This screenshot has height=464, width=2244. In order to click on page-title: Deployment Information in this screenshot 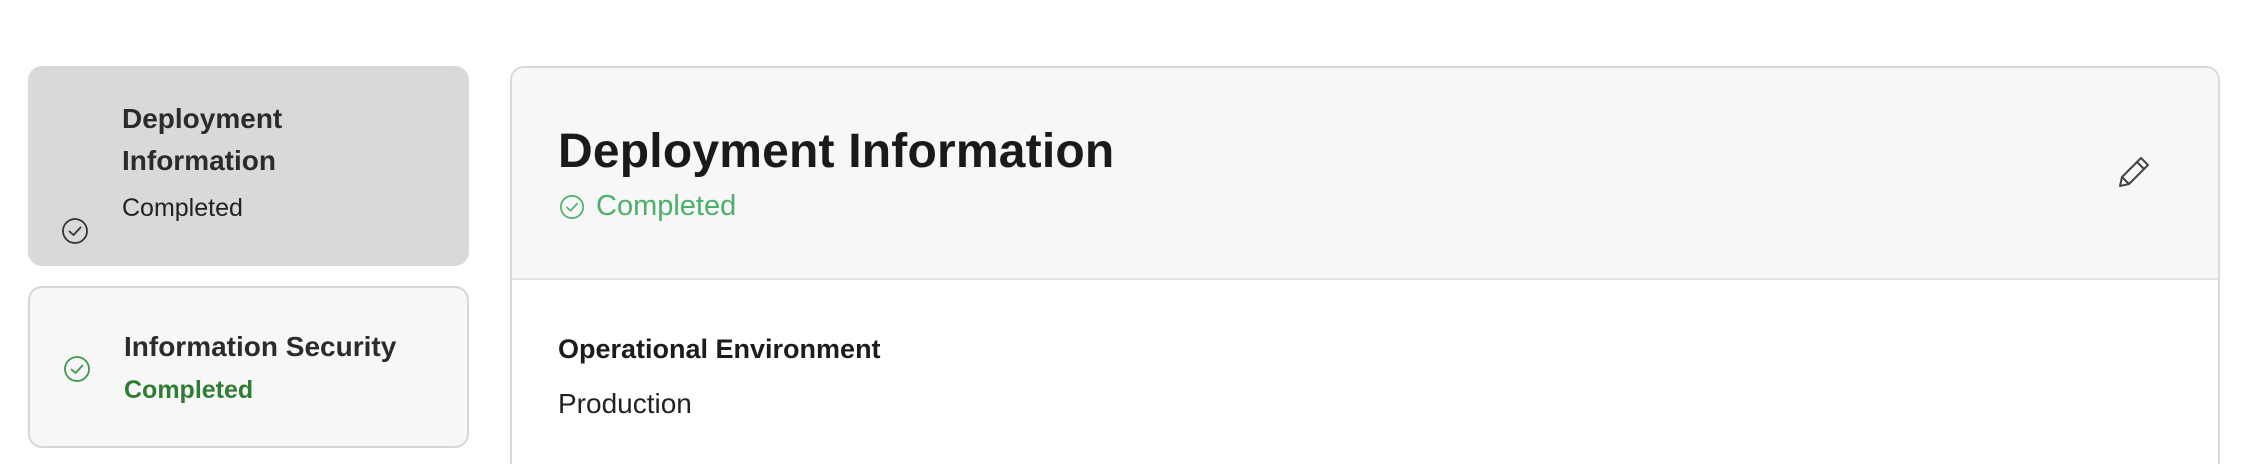, I will do `click(836, 151)`.